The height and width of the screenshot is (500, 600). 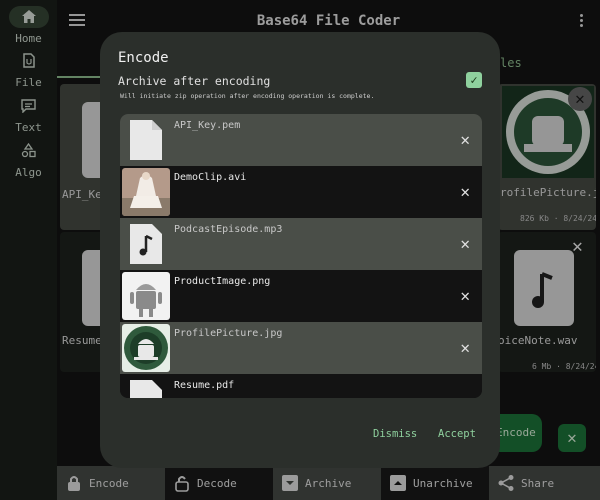 What do you see at coordinates (146, 192) in the screenshot?
I see `video-thumbnail` at bounding box center [146, 192].